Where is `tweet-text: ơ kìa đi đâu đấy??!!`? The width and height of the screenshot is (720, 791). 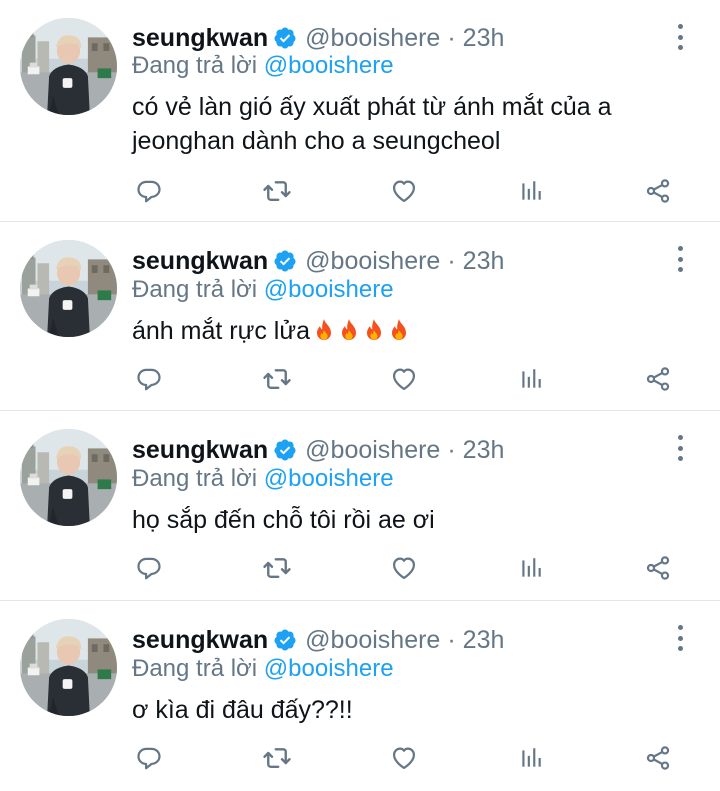 tweet-text: ơ kìa đi đâu đấy??!! is located at coordinates (242, 710).